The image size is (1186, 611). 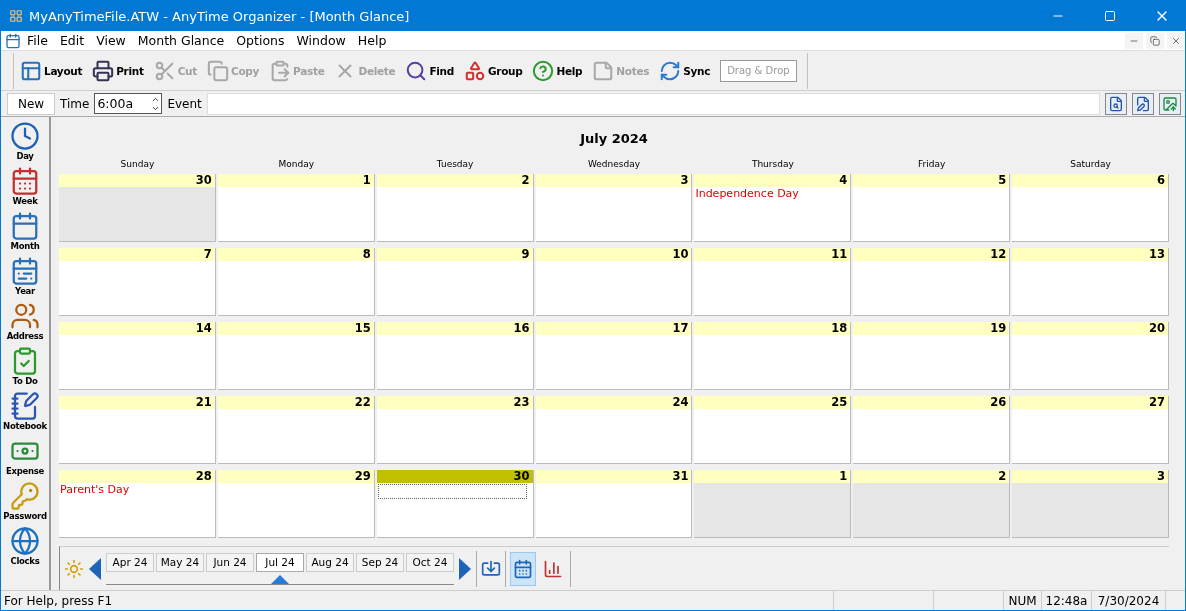 I want to click on weekday-header: Friday, so click(x=932, y=165).